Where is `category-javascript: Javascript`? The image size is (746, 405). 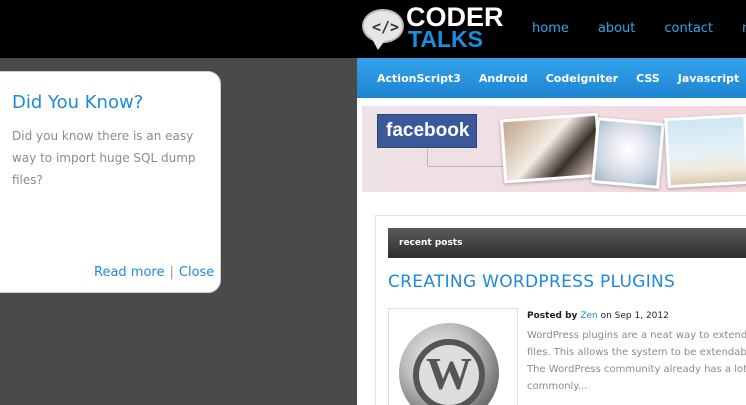 category-javascript: Javascript is located at coordinates (709, 78).